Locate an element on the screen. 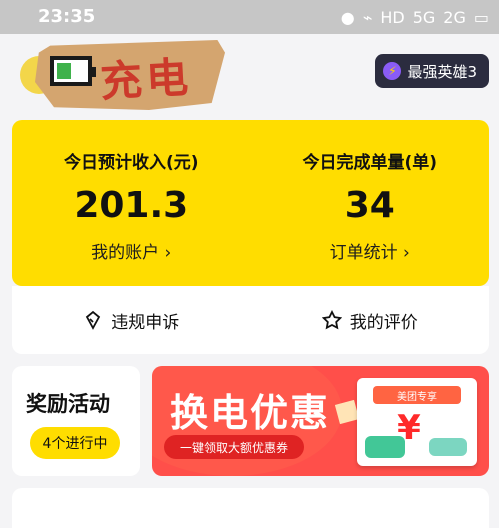 This screenshot has width=499, height=528. income-title: 今日预计收入(元) is located at coordinates (131, 163).